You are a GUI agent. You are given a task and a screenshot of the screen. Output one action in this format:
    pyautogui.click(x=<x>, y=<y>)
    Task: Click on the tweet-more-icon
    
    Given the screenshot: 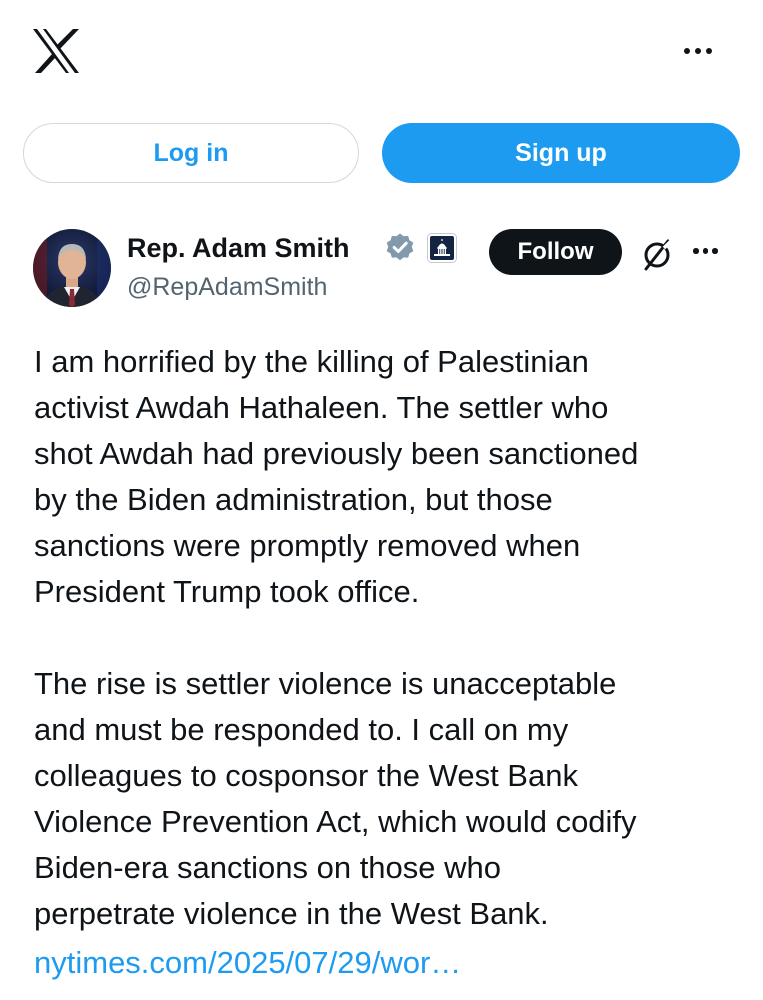 What is the action you would take?
    pyautogui.click(x=710, y=251)
    